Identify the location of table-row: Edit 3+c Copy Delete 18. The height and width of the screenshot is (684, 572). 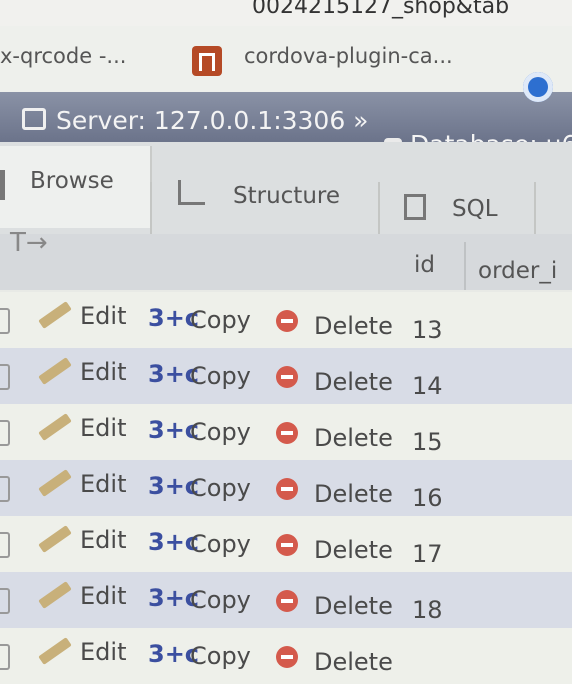
(286, 600).